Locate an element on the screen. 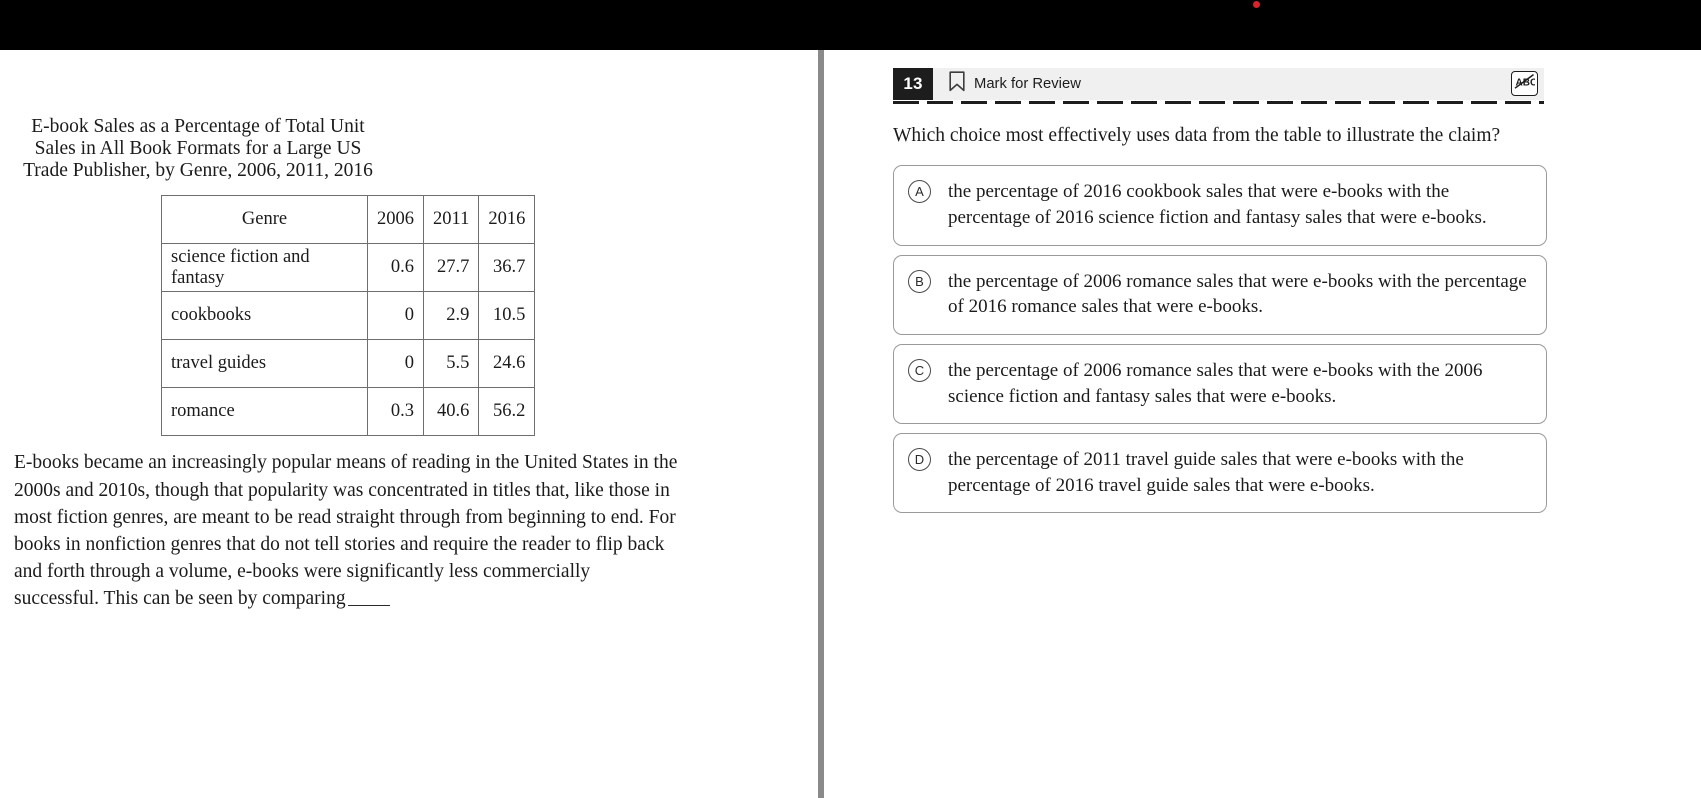 This screenshot has height=798, width=1701. abc-strikethrough-icon: ABC is located at coordinates (1525, 84).